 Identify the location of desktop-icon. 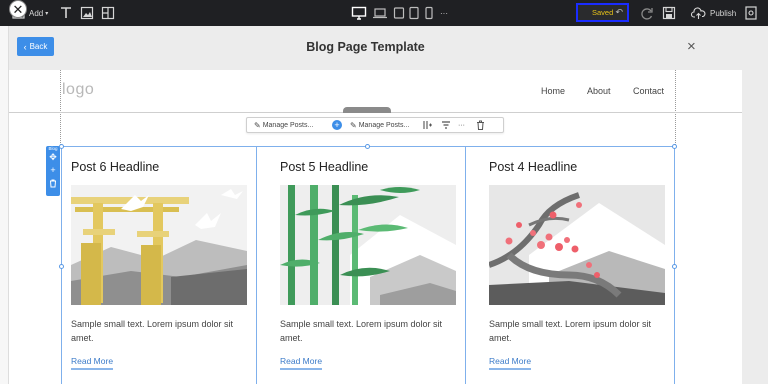
(359, 13).